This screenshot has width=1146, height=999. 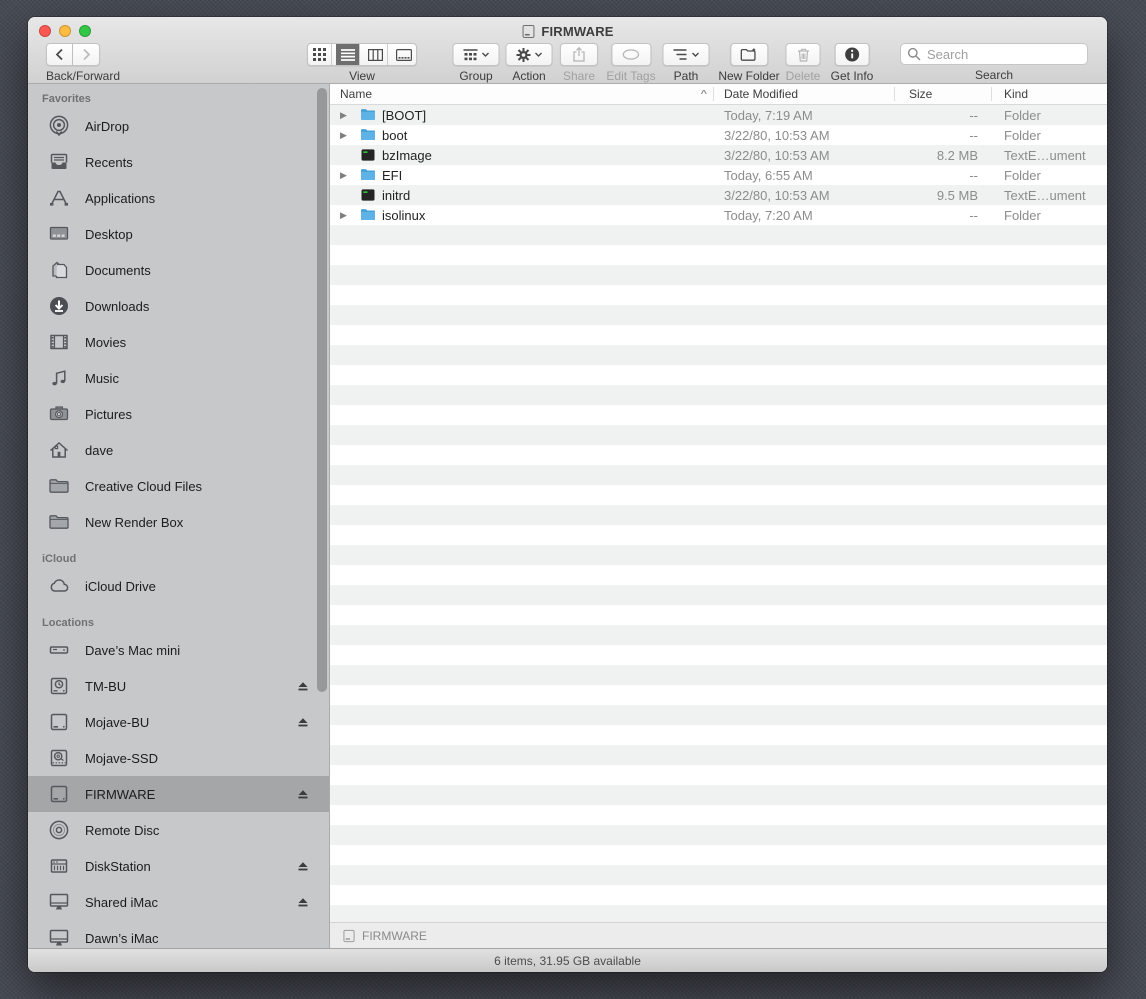 What do you see at coordinates (178, 126) in the screenshot?
I see `sidebar-item-airdrop: AirDrop` at bounding box center [178, 126].